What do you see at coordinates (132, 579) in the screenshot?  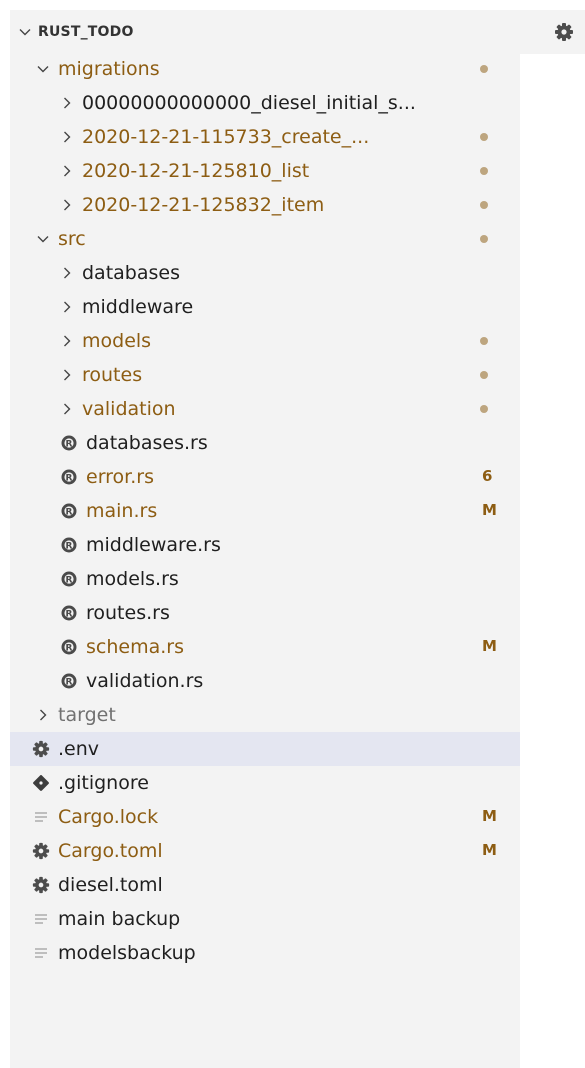 I see `tree-item-label: models.rs` at bounding box center [132, 579].